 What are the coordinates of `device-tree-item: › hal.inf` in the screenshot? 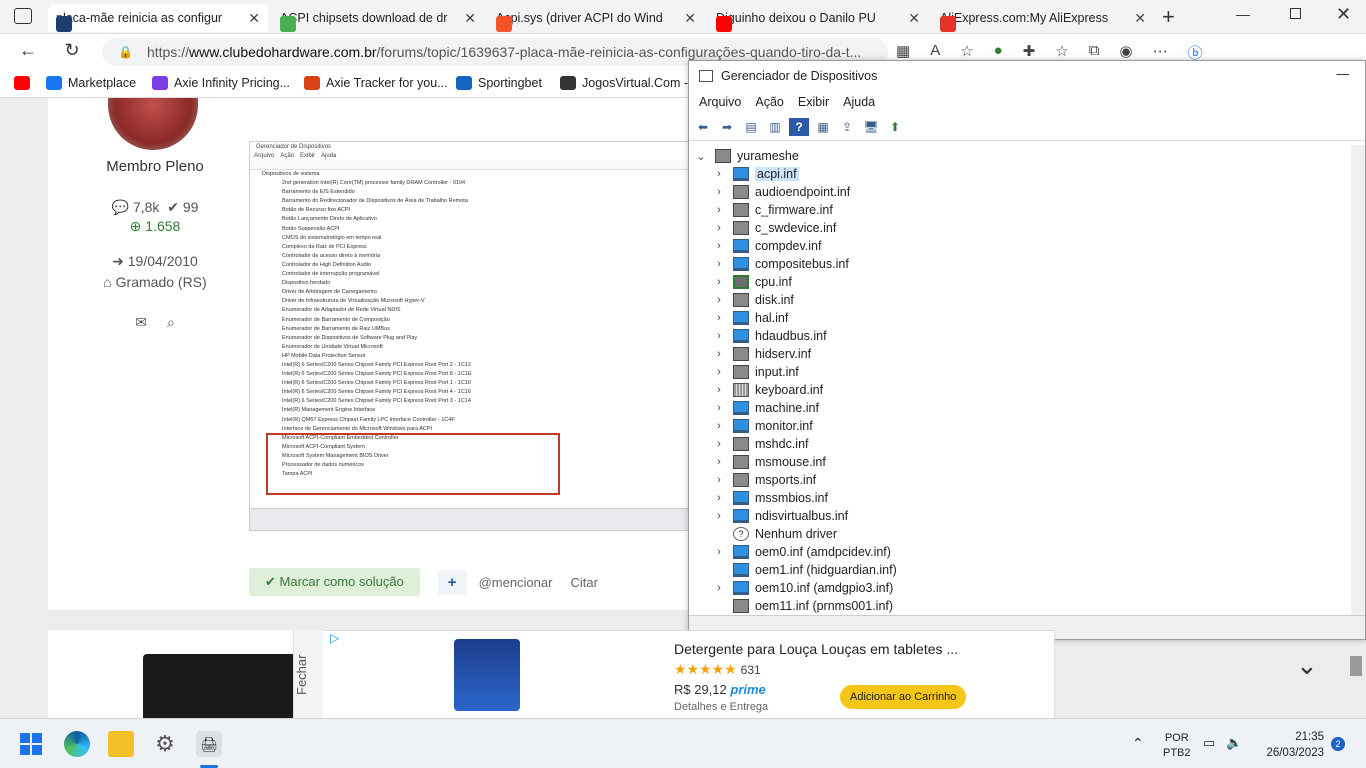 It's located at (749, 318).